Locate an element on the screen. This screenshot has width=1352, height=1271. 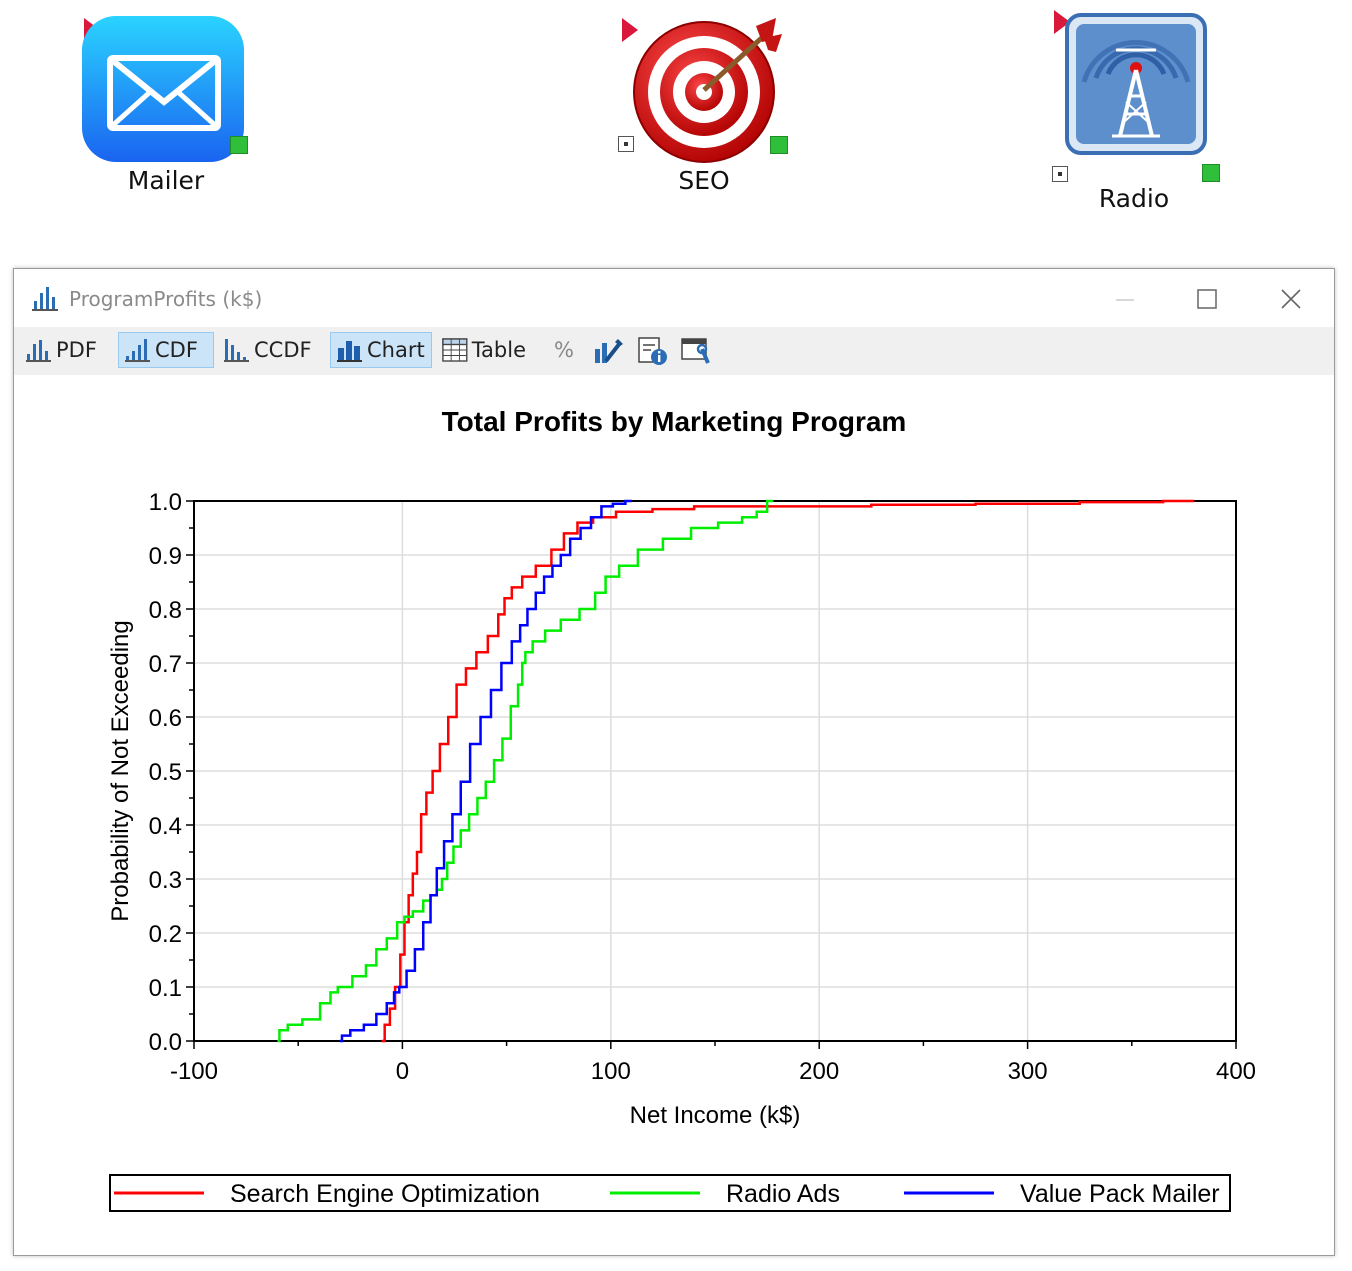
y-axis-label: Probability of Not Exceeding is located at coordinates (120, 771).